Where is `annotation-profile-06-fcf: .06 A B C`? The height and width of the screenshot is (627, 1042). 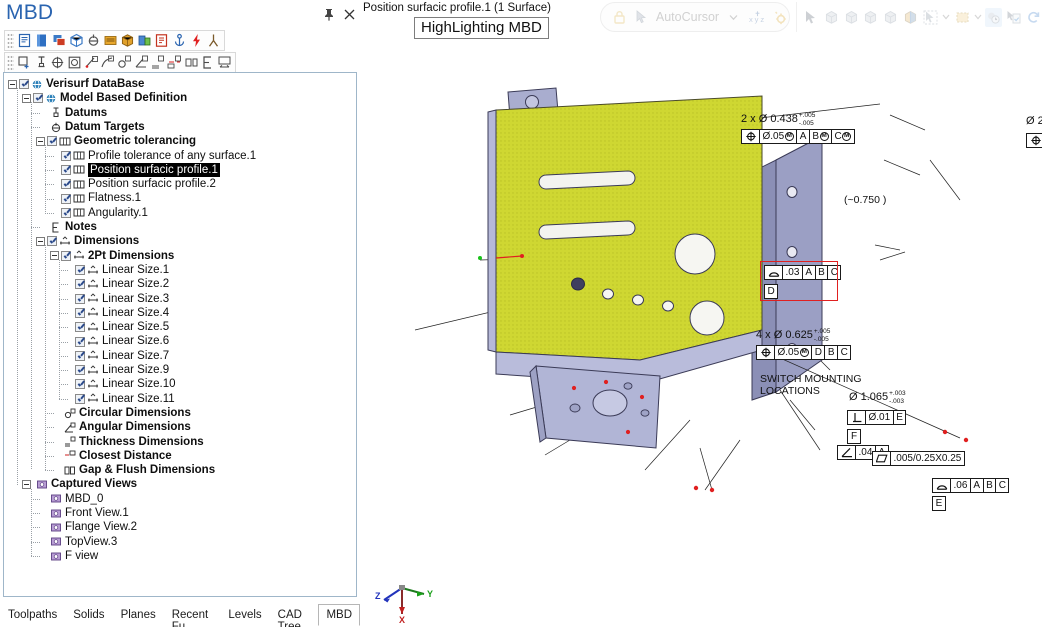 annotation-profile-06-fcf: .06 A B C is located at coordinates (971, 486).